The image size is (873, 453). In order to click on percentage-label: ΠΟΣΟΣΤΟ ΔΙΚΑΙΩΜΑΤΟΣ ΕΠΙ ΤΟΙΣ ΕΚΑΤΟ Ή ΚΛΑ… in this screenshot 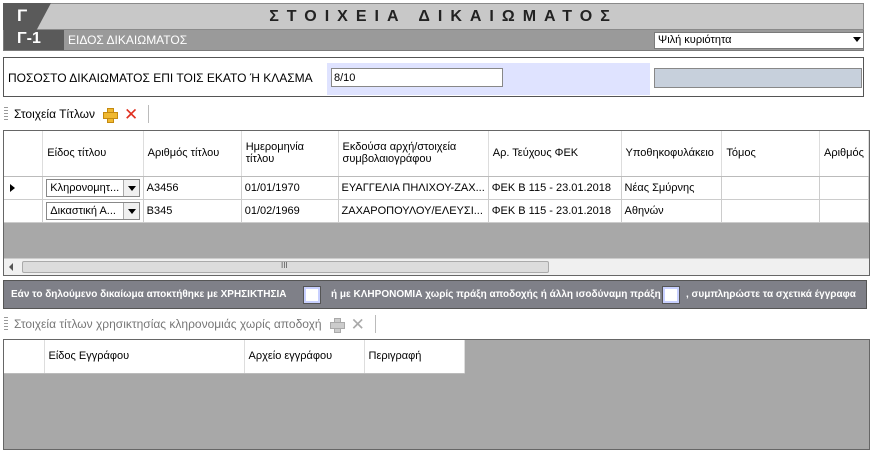, I will do `click(160, 78)`.